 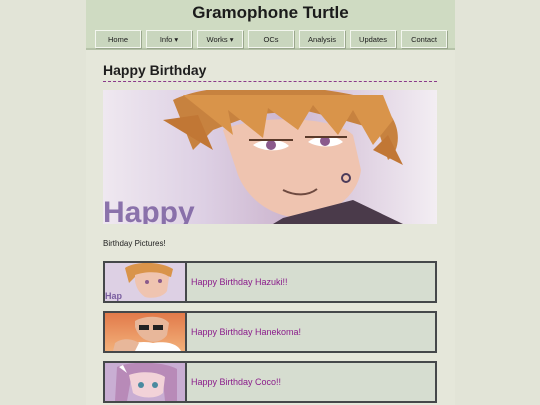 What do you see at coordinates (424, 39) in the screenshot?
I see `nav-contact-button: Contact` at bounding box center [424, 39].